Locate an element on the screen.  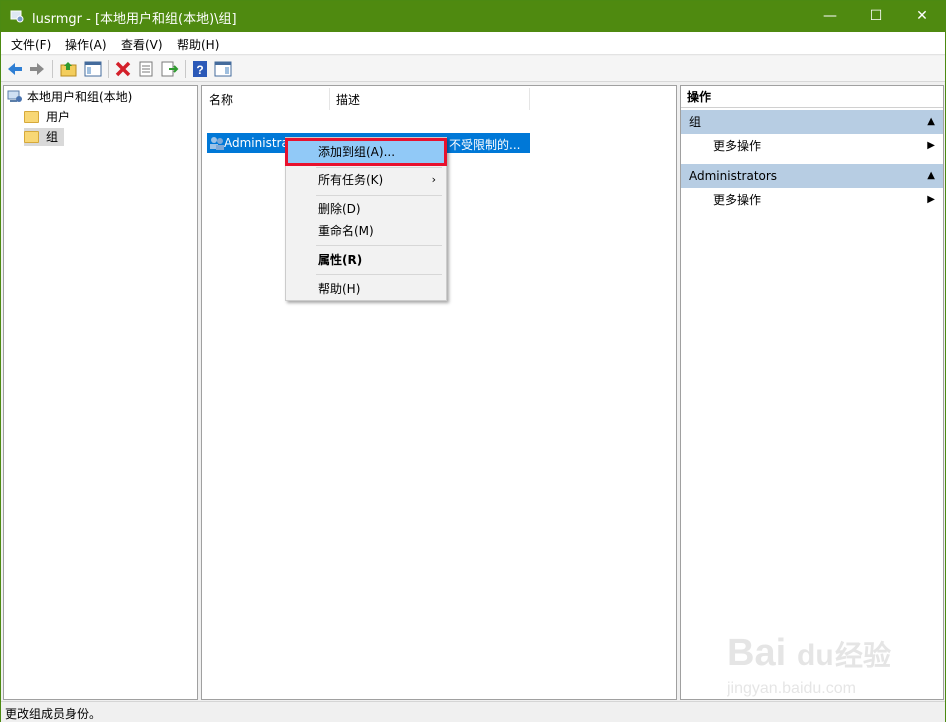
show-hide-tree-icon is located at coordinates (93, 69).